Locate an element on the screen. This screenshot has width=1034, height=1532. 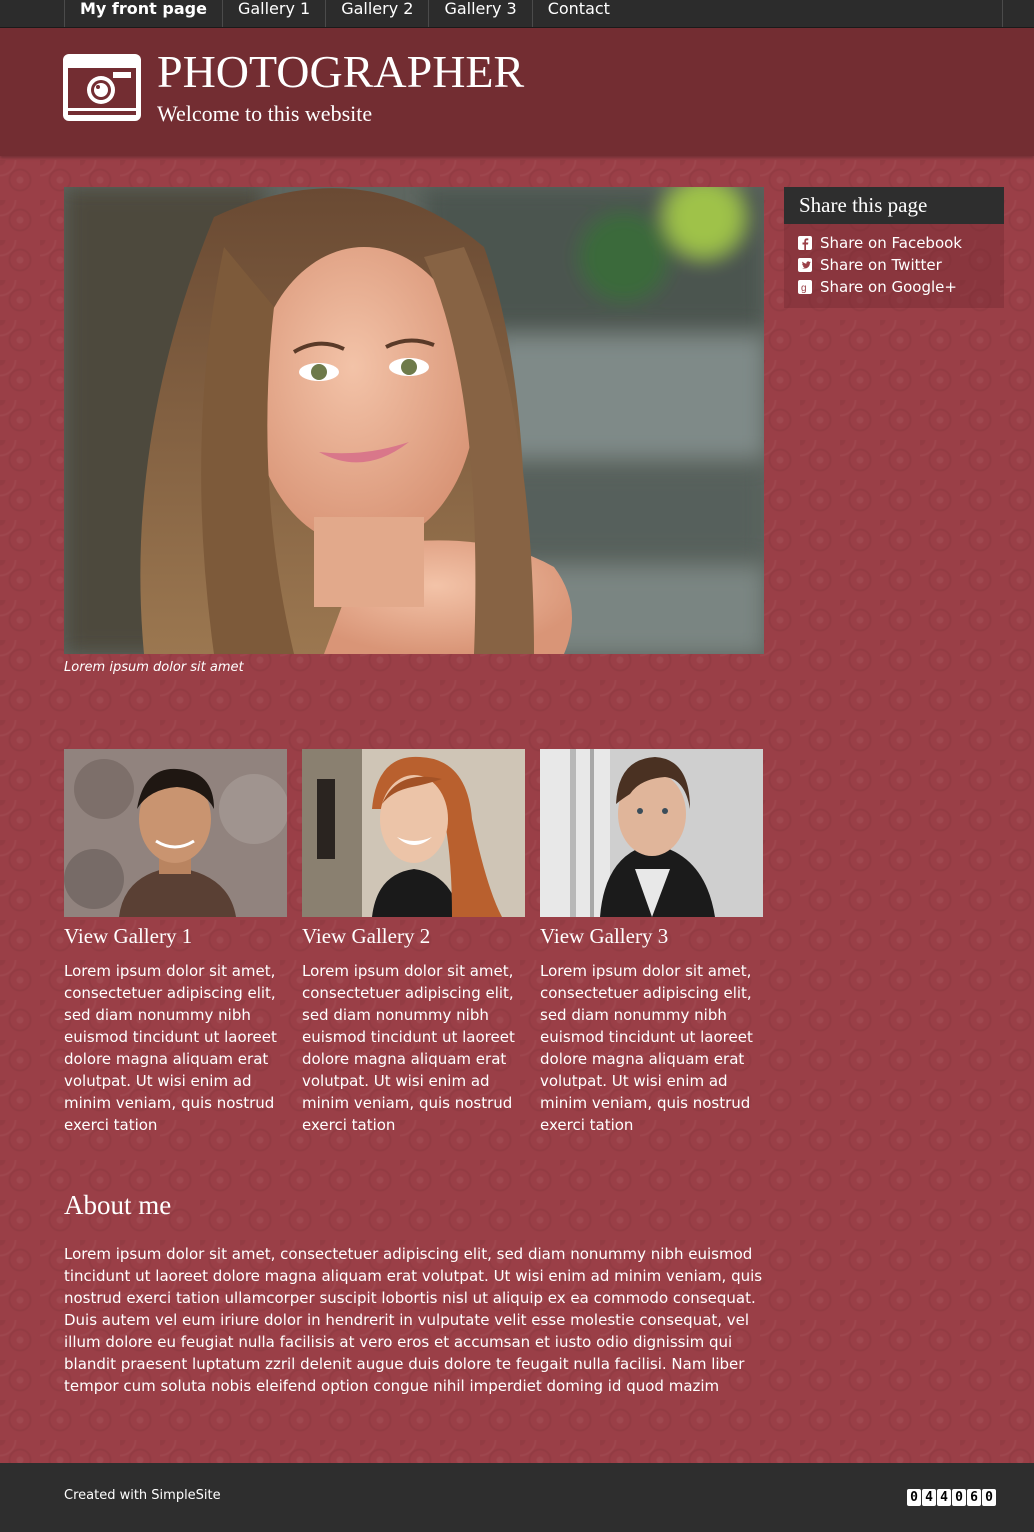
share-facebook-item: Share on Facebook is located at coordinates (901, 243).